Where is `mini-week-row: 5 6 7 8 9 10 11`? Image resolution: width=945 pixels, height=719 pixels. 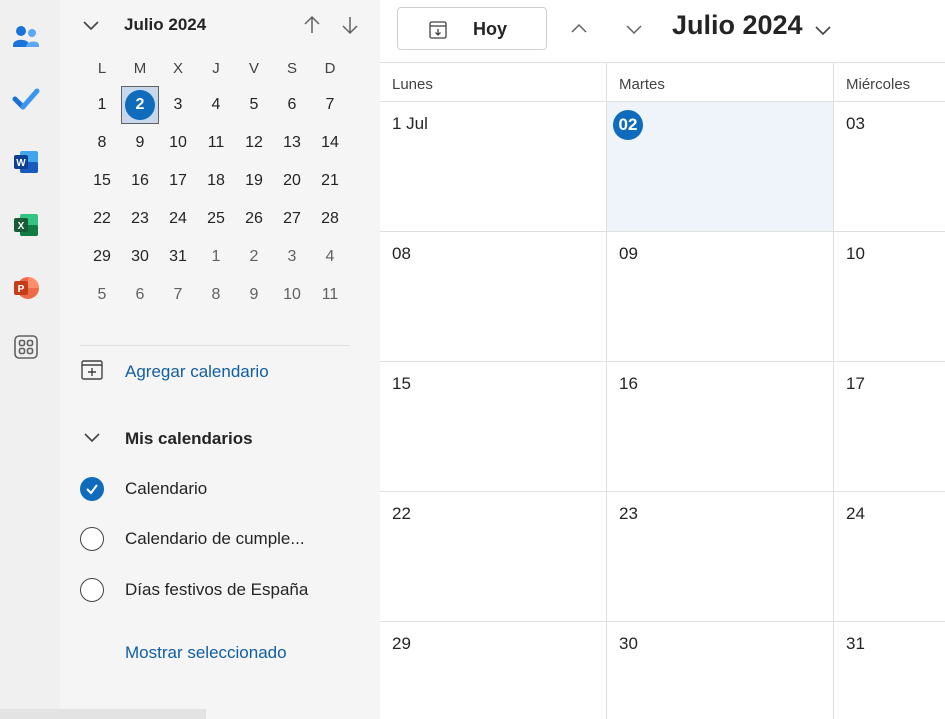
mini-week-row: 5 6 7 8 9 10 11 is located at coordinates (216, 295).